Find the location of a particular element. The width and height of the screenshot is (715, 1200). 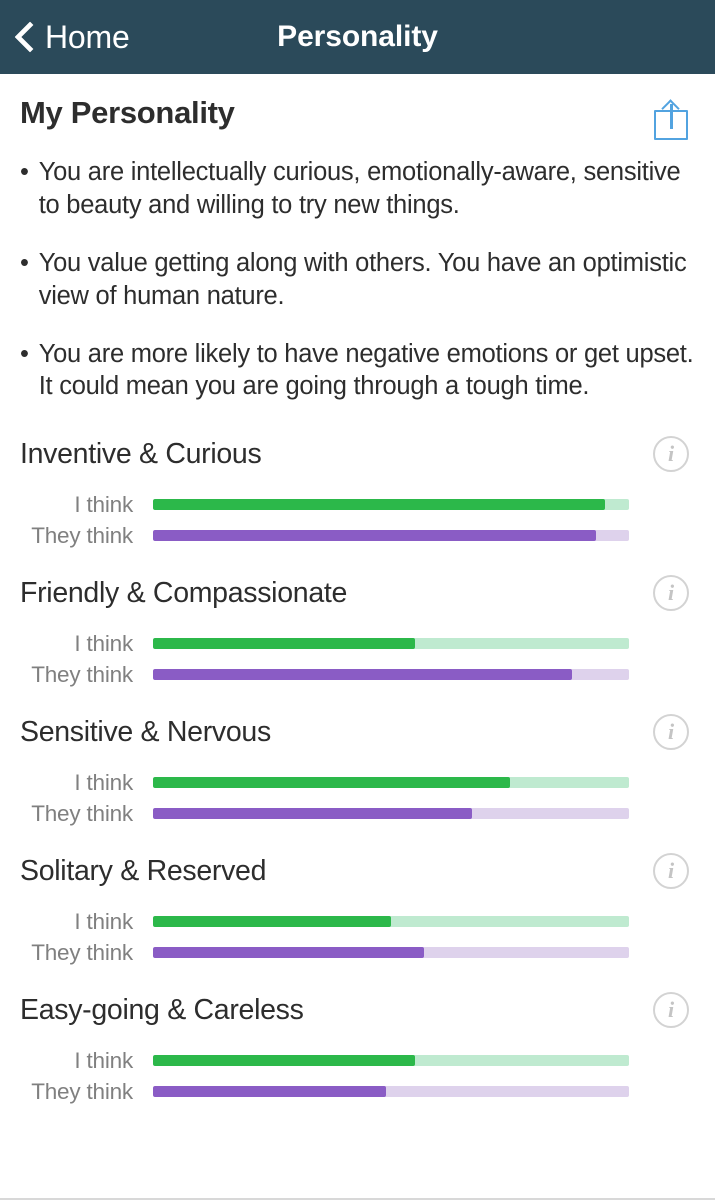

navigation-bar: Home Personality is located at coordinates (357, 37).